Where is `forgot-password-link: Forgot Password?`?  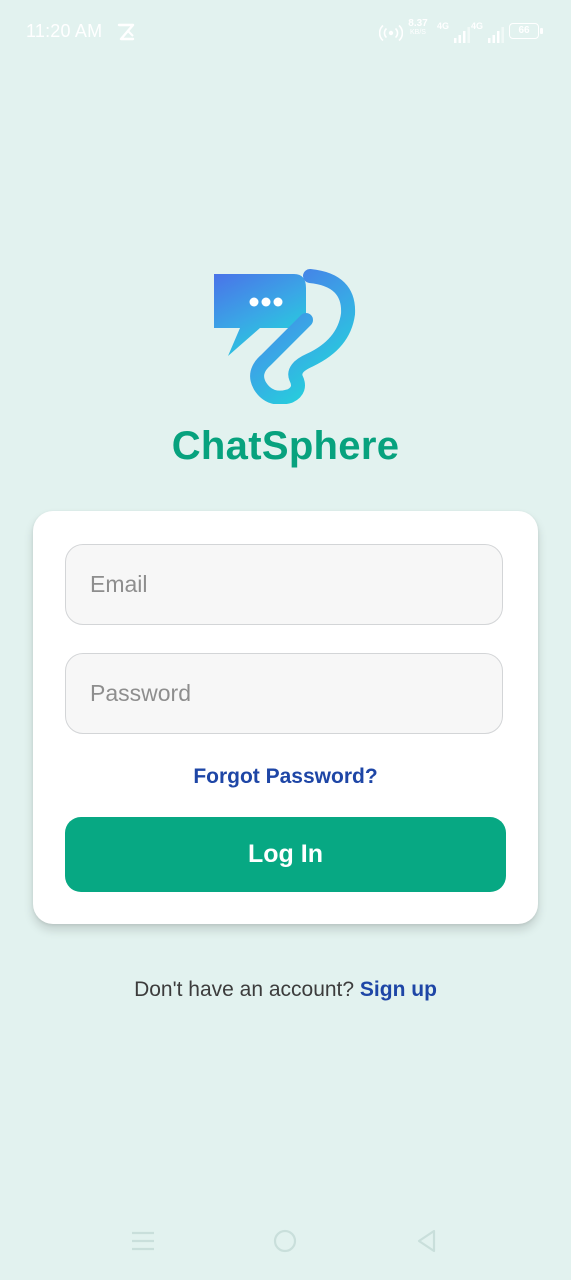
forgot-password-link: Forgot Password? is located at coordinates (285, 777).